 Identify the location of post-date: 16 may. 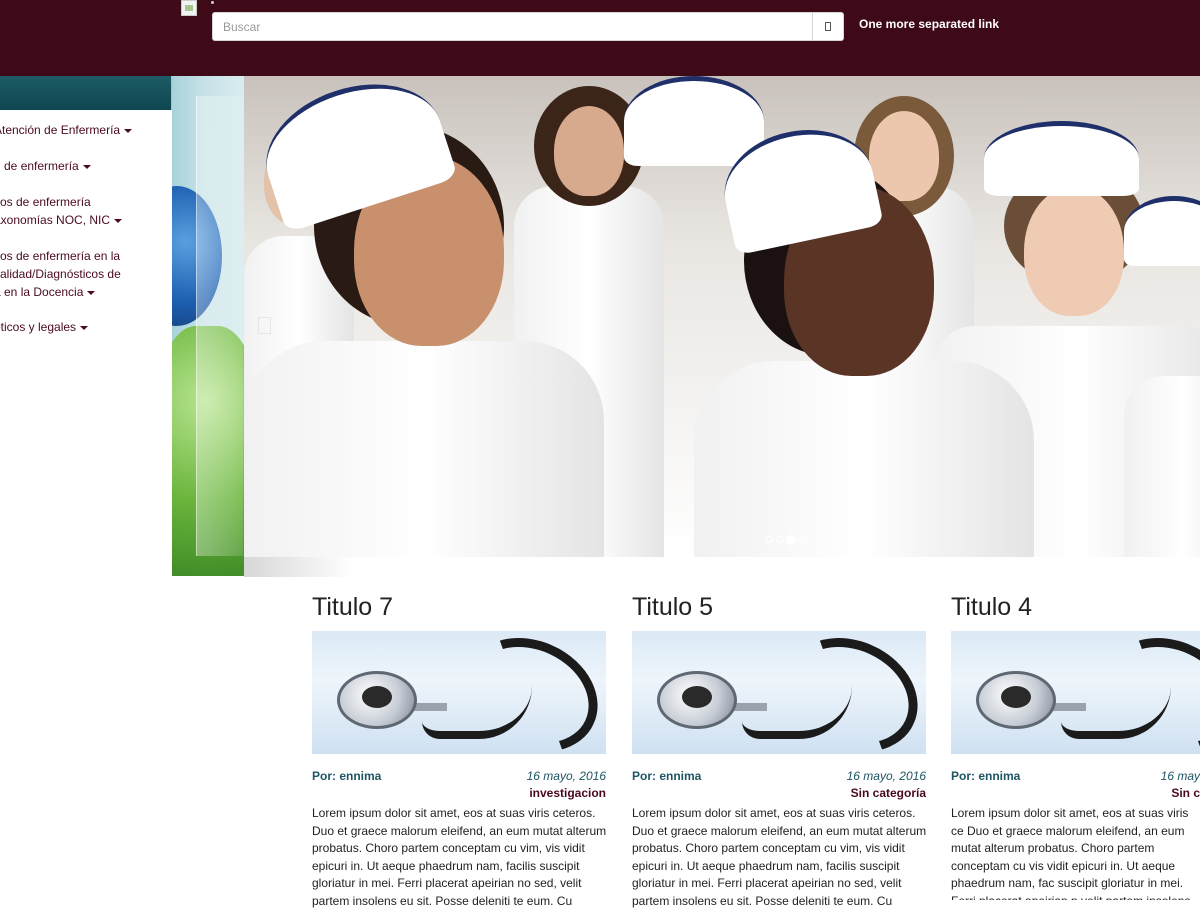
(1180, 776).